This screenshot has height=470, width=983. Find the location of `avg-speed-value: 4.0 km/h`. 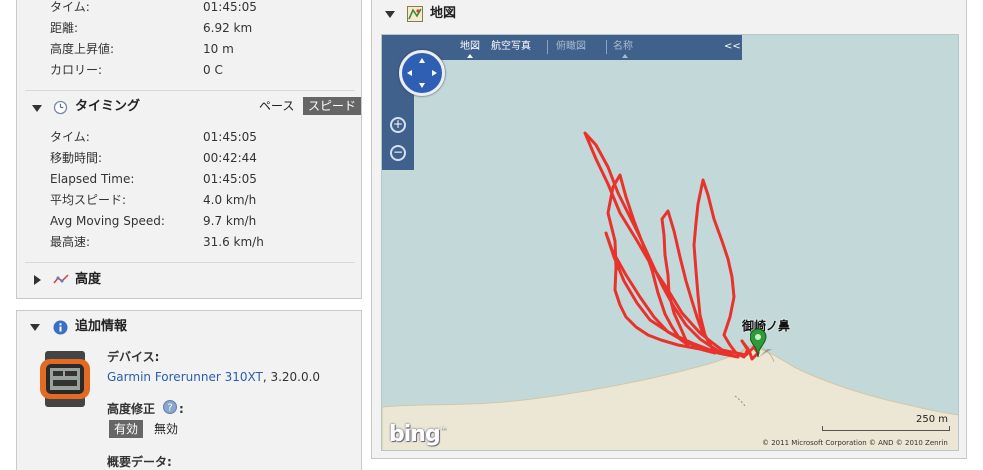

avg-speed-value: 4.0 km/h is located at coordinates (230, 200).